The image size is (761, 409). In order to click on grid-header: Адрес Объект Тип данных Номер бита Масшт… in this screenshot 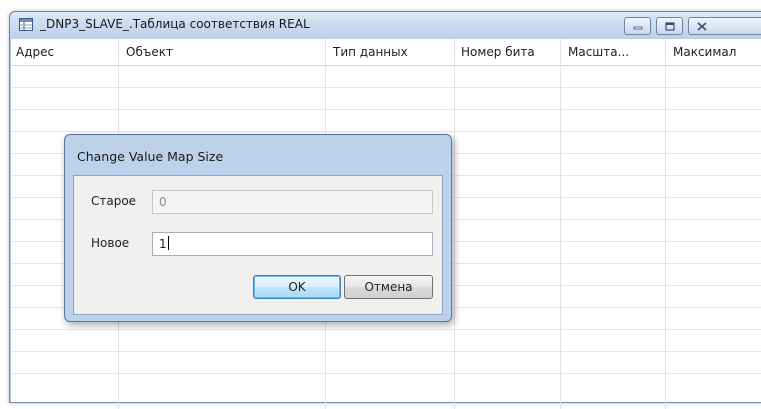, I will do `click(386, 52)`.